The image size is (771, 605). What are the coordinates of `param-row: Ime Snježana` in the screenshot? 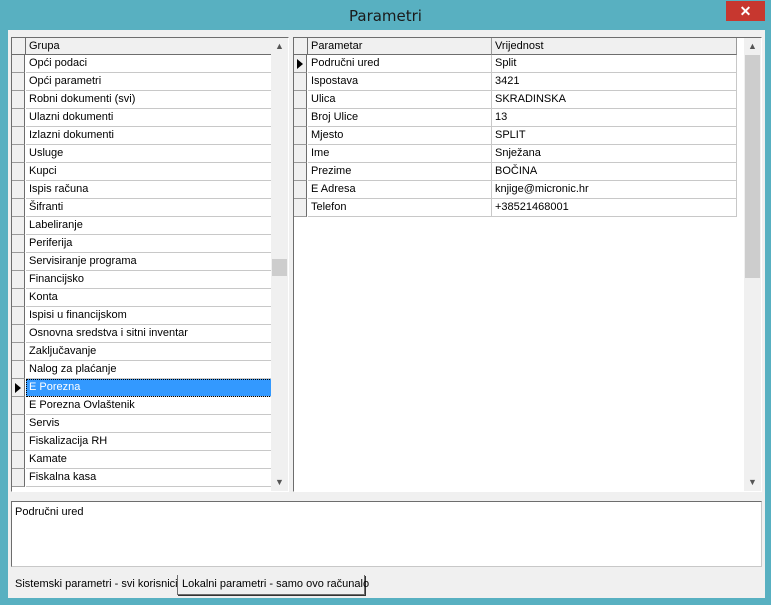 It's located at (515, 154).